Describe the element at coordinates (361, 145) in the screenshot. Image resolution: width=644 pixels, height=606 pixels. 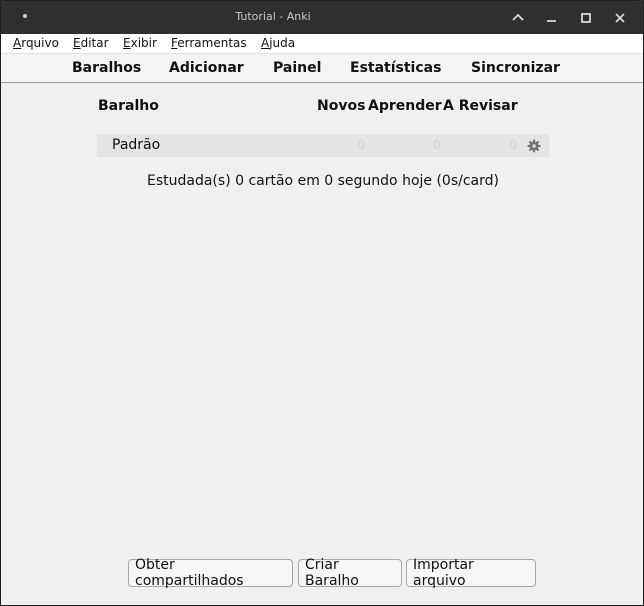
I see `deck-new-count: 0` at that location.